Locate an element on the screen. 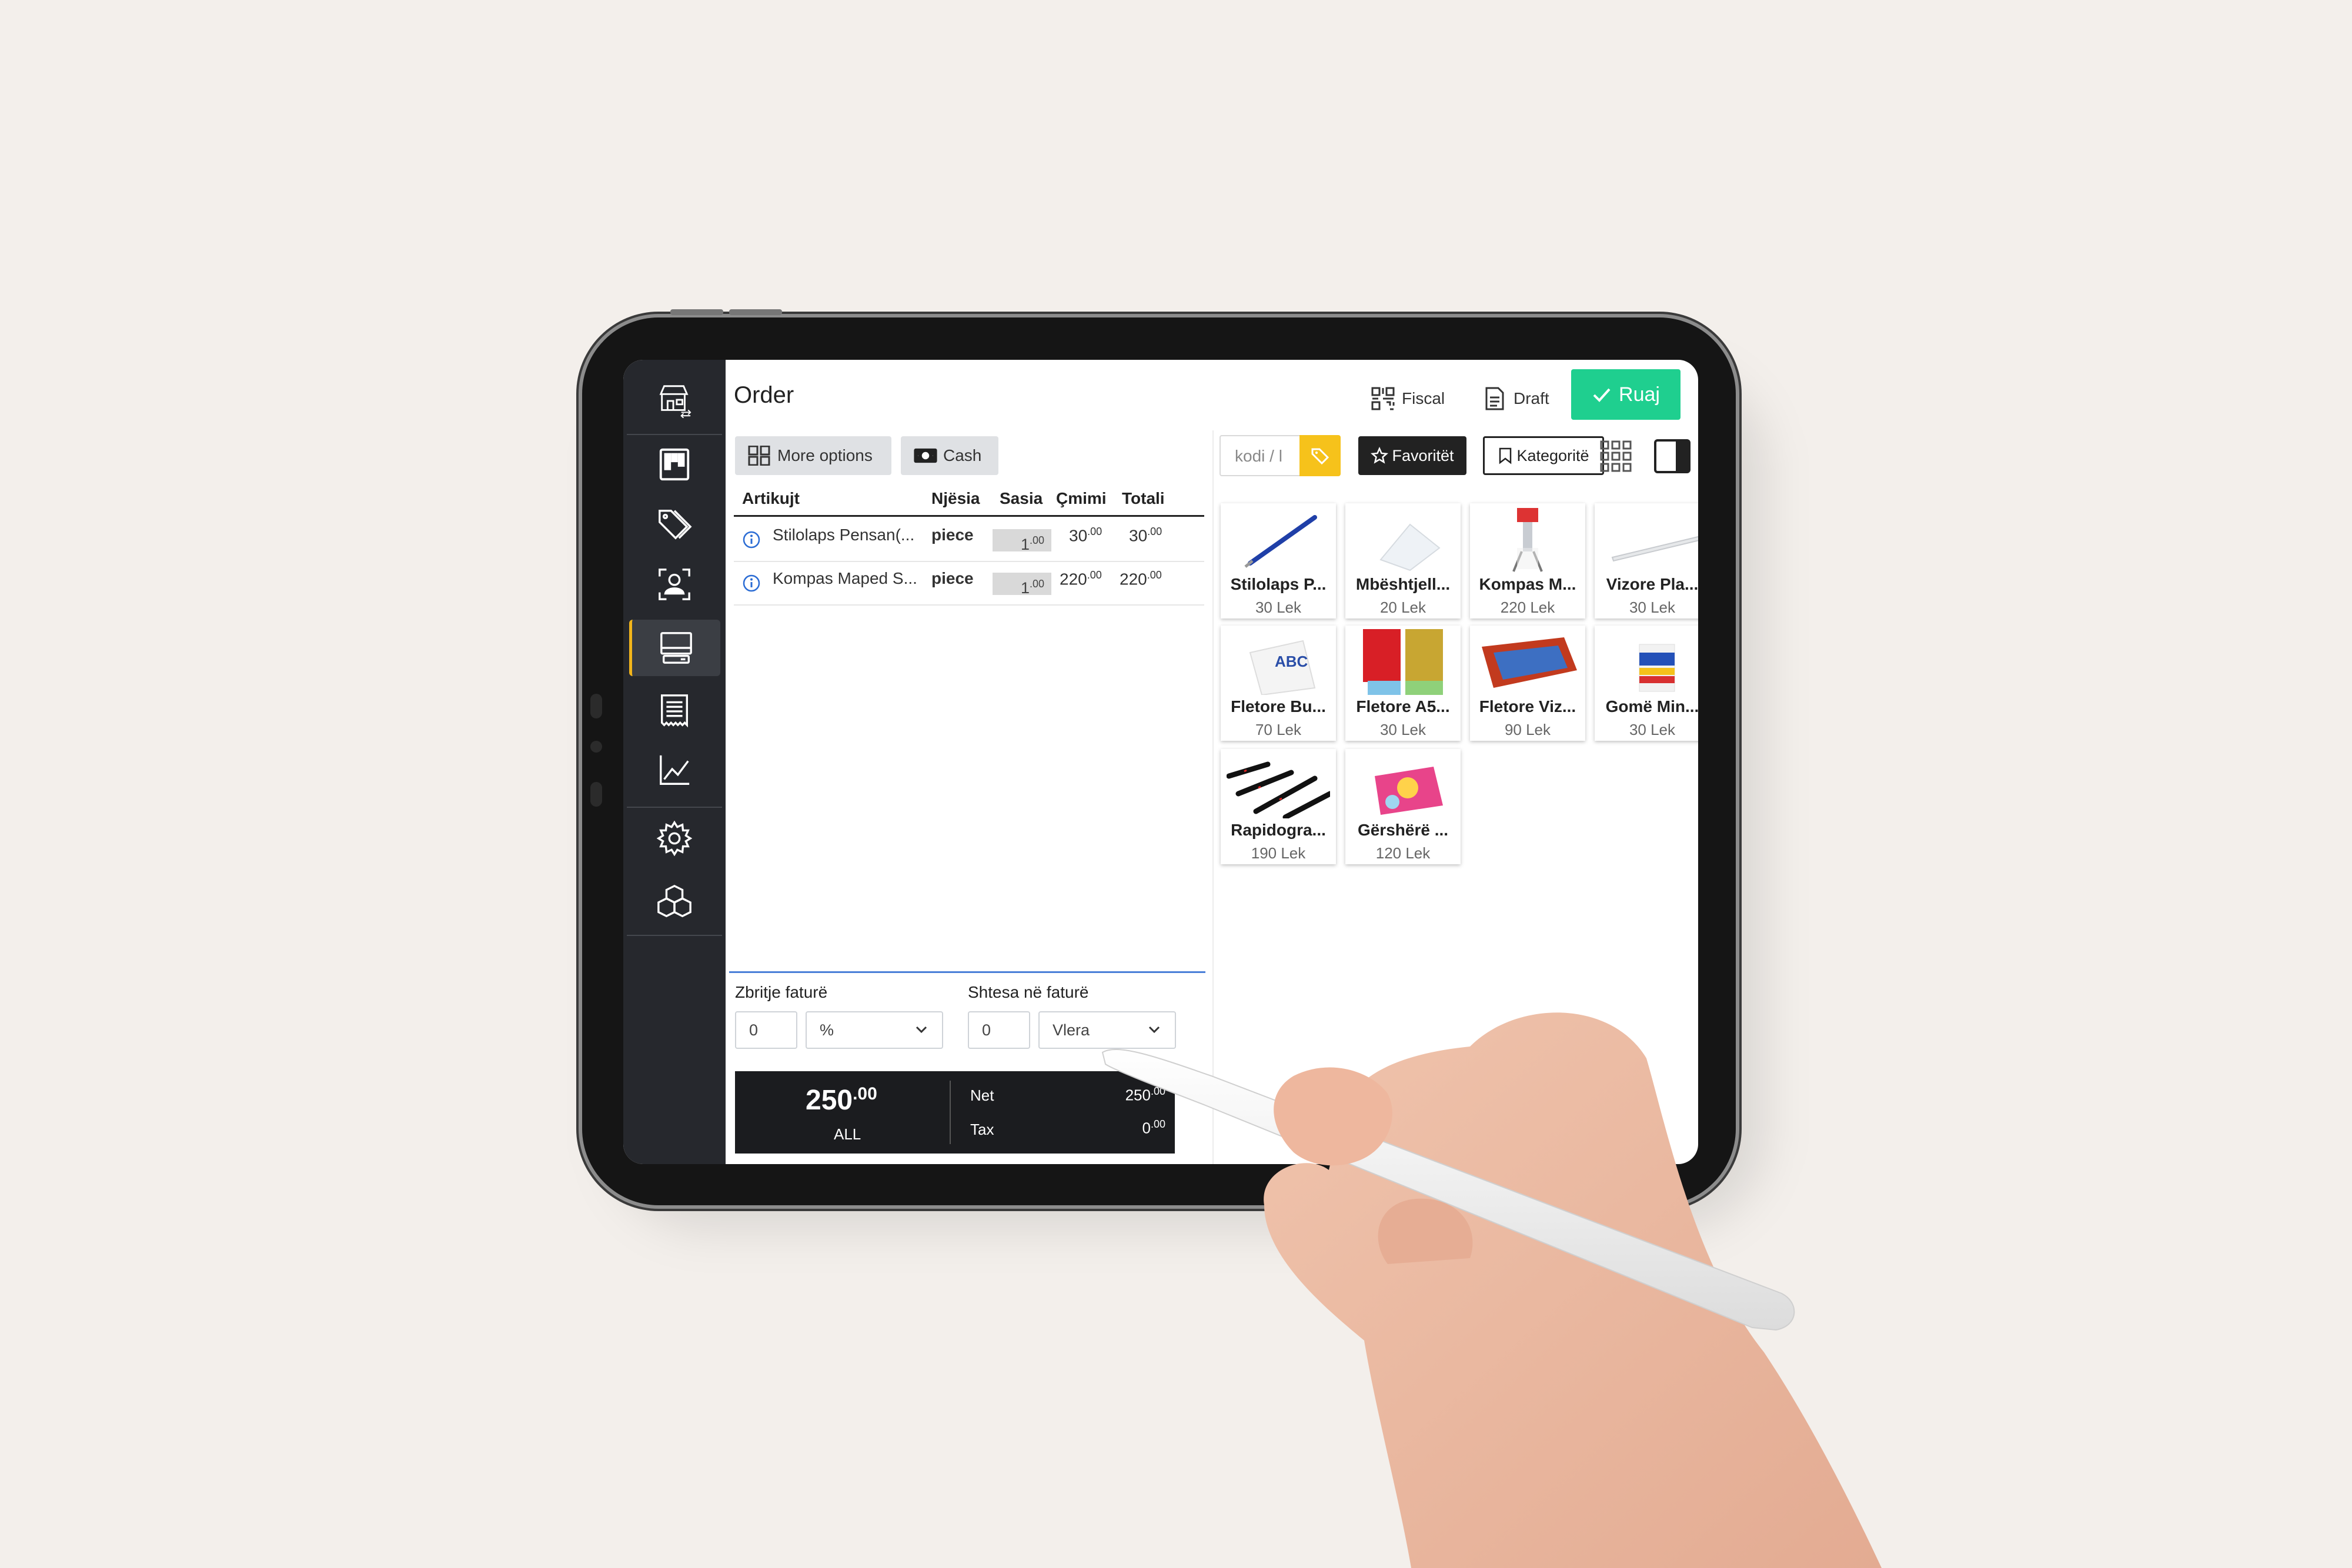  categories-button: Kategoritë is located at coordinates (1543, 455).